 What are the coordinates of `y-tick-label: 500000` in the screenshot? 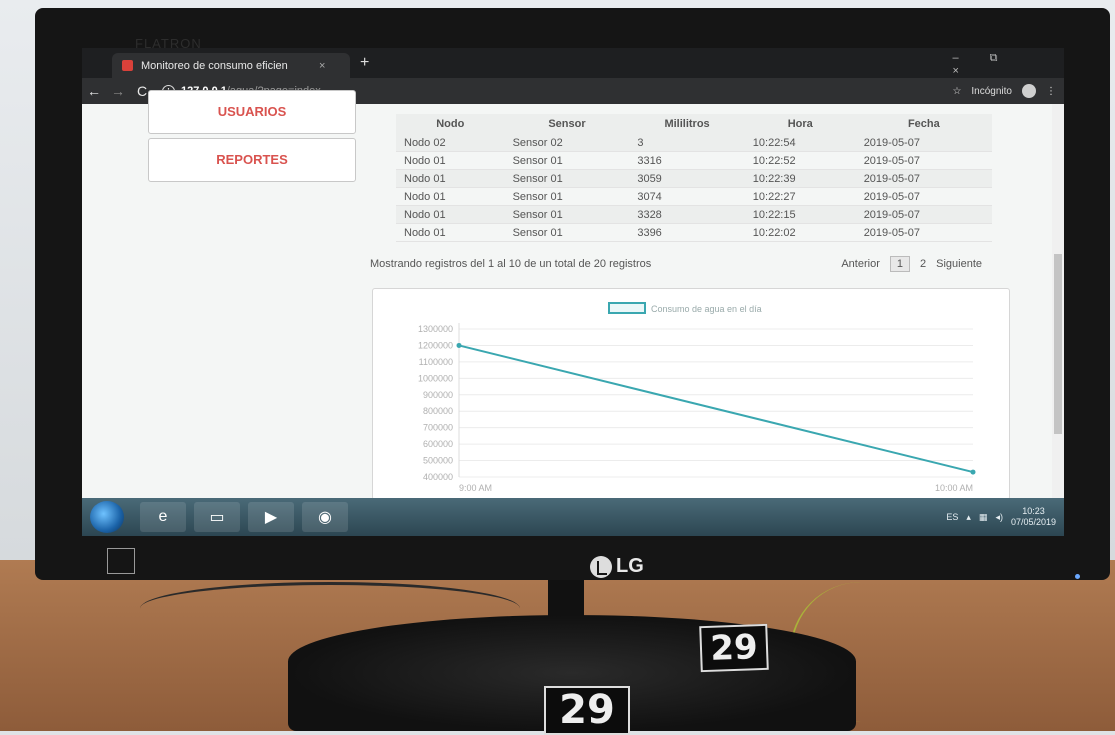 It's located at (438, 461).